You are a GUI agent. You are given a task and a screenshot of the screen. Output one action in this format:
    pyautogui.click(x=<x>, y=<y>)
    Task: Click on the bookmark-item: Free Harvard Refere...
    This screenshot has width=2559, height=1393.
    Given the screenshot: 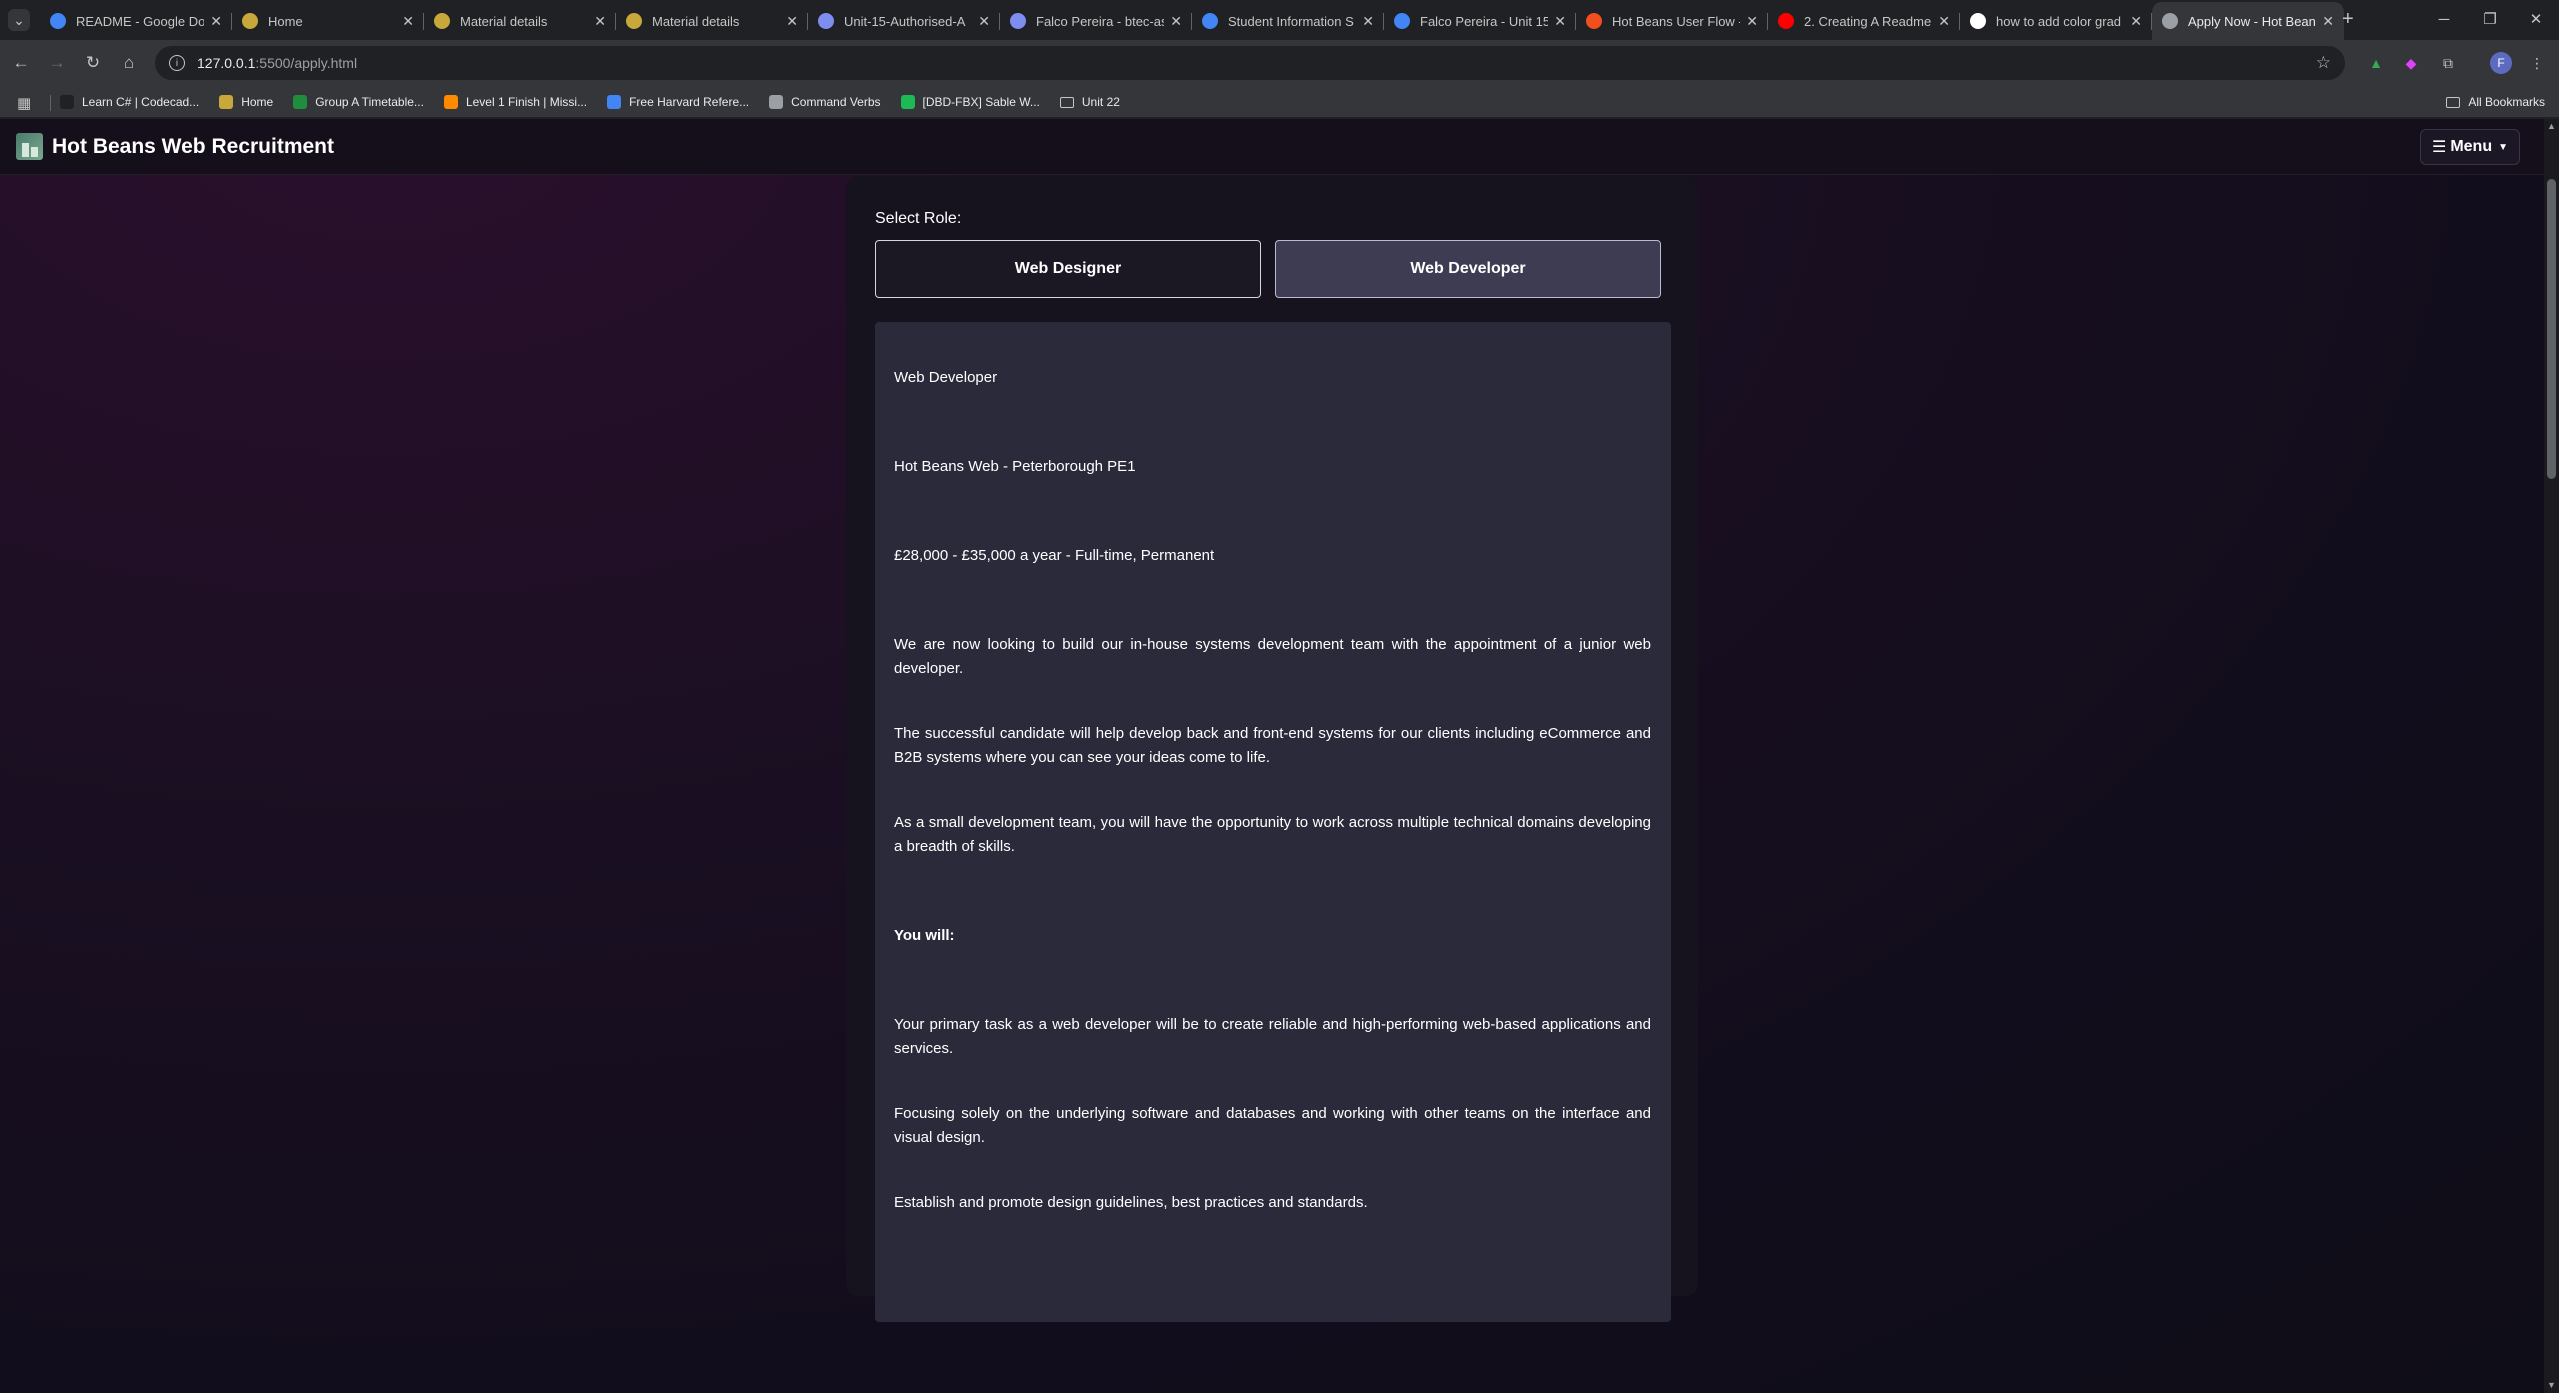 What is the action you would take?
    pyautogui.click(x=678, y=102)
    